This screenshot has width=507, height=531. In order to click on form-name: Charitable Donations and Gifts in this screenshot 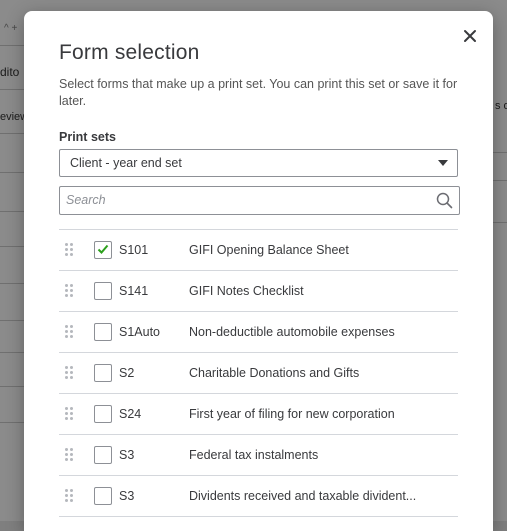, I will do `click(274, 373)`.